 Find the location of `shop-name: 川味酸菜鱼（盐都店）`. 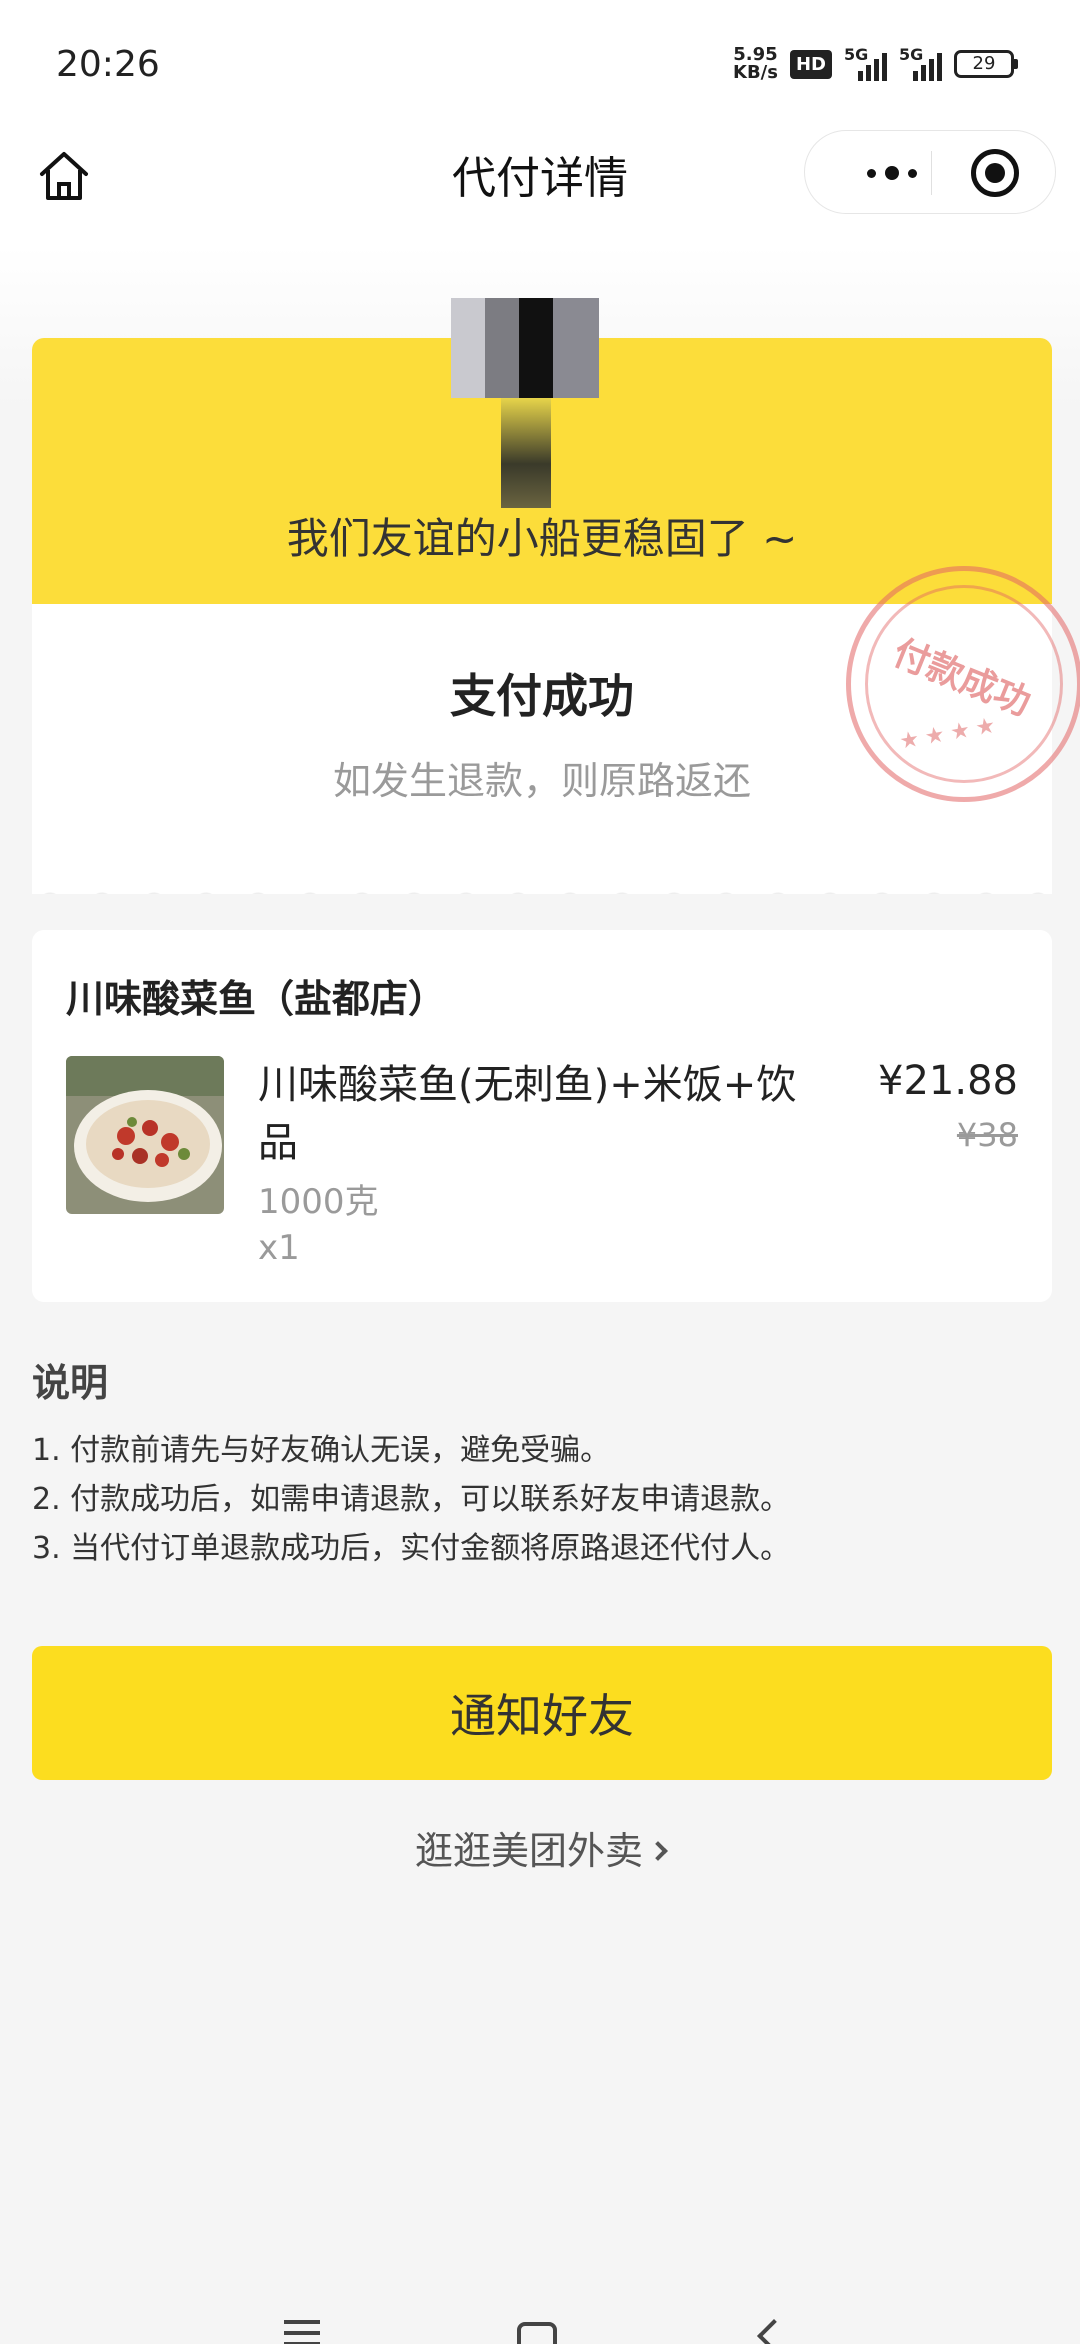

shop-name: 川味酸菜鱼（盐都店） is located at coordinates (256, 995).